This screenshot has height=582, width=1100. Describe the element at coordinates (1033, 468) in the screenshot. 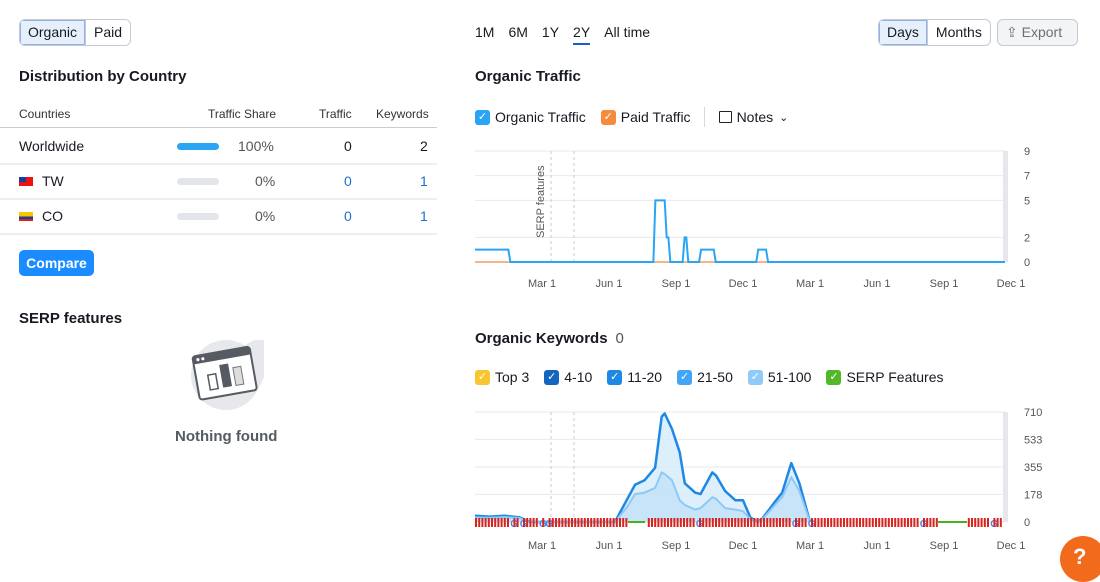

I see `y-tick-label: 355` at that location.